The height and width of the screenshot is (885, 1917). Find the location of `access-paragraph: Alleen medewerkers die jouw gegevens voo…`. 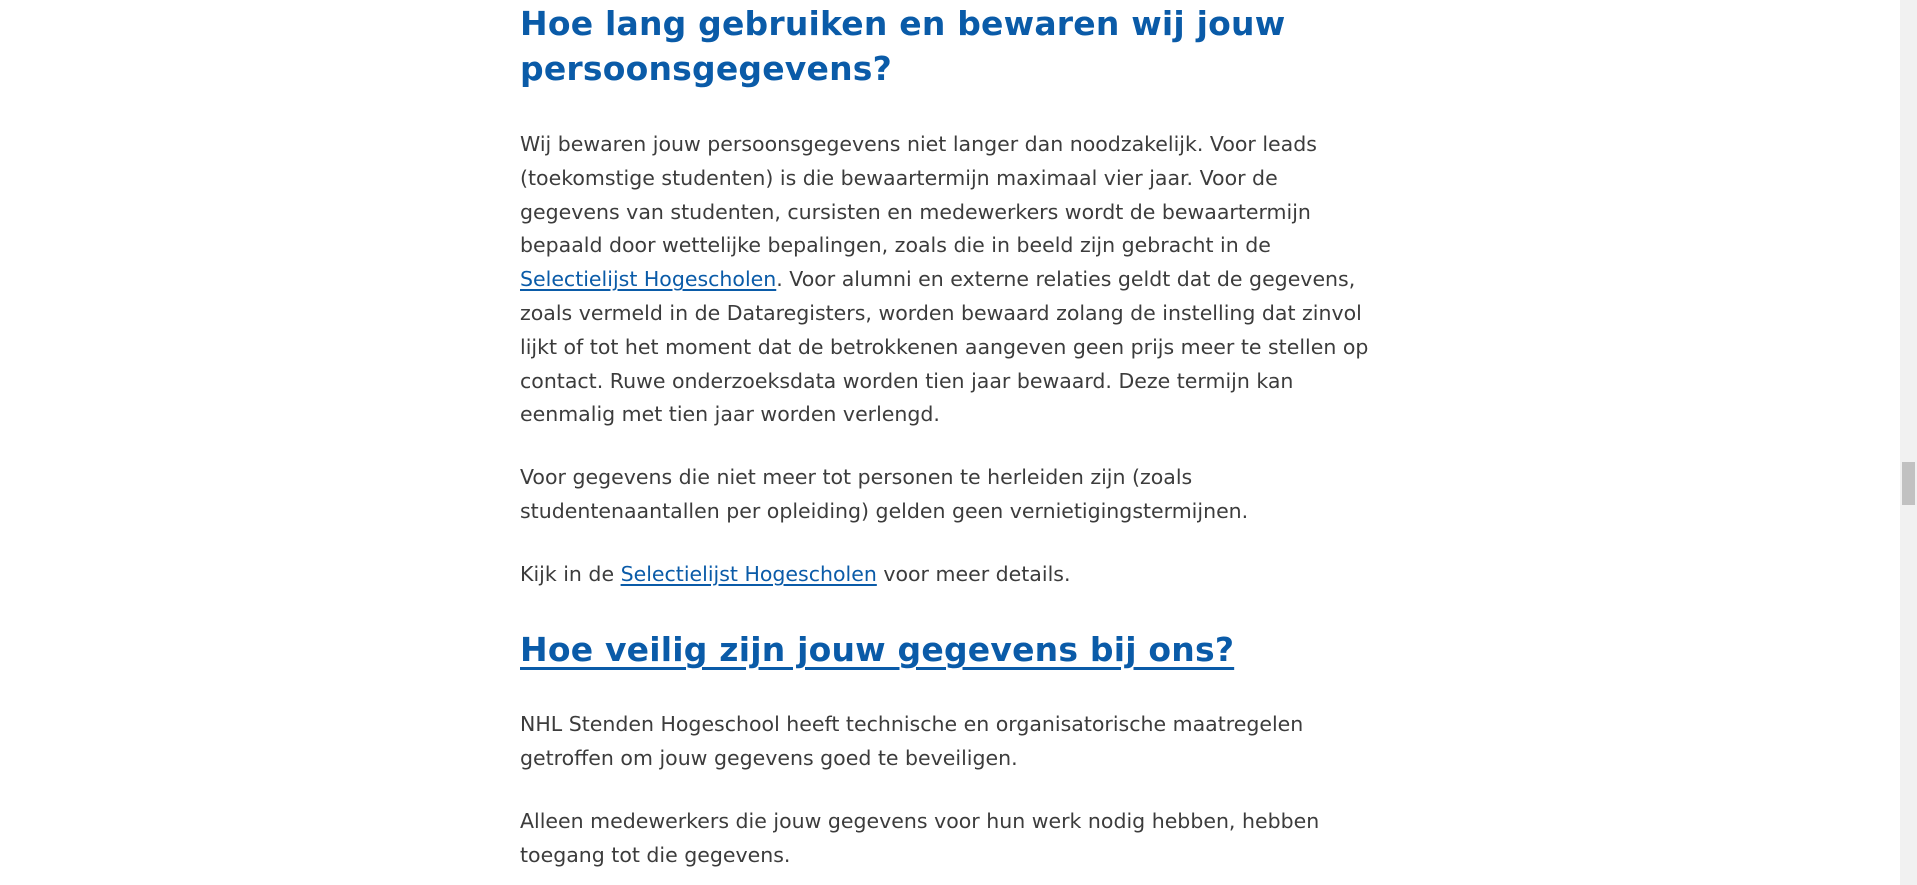

access-paragraph: Alleen medewerkers die jouw gegevens voo… is located at coordinates (920, 838).